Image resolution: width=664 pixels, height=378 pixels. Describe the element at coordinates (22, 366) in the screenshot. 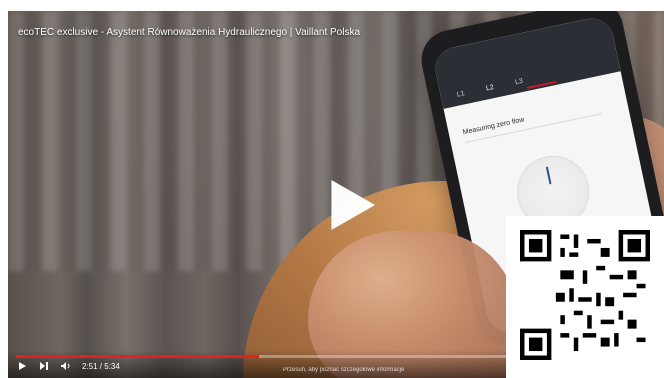

I see `play-small-icon` at that location.